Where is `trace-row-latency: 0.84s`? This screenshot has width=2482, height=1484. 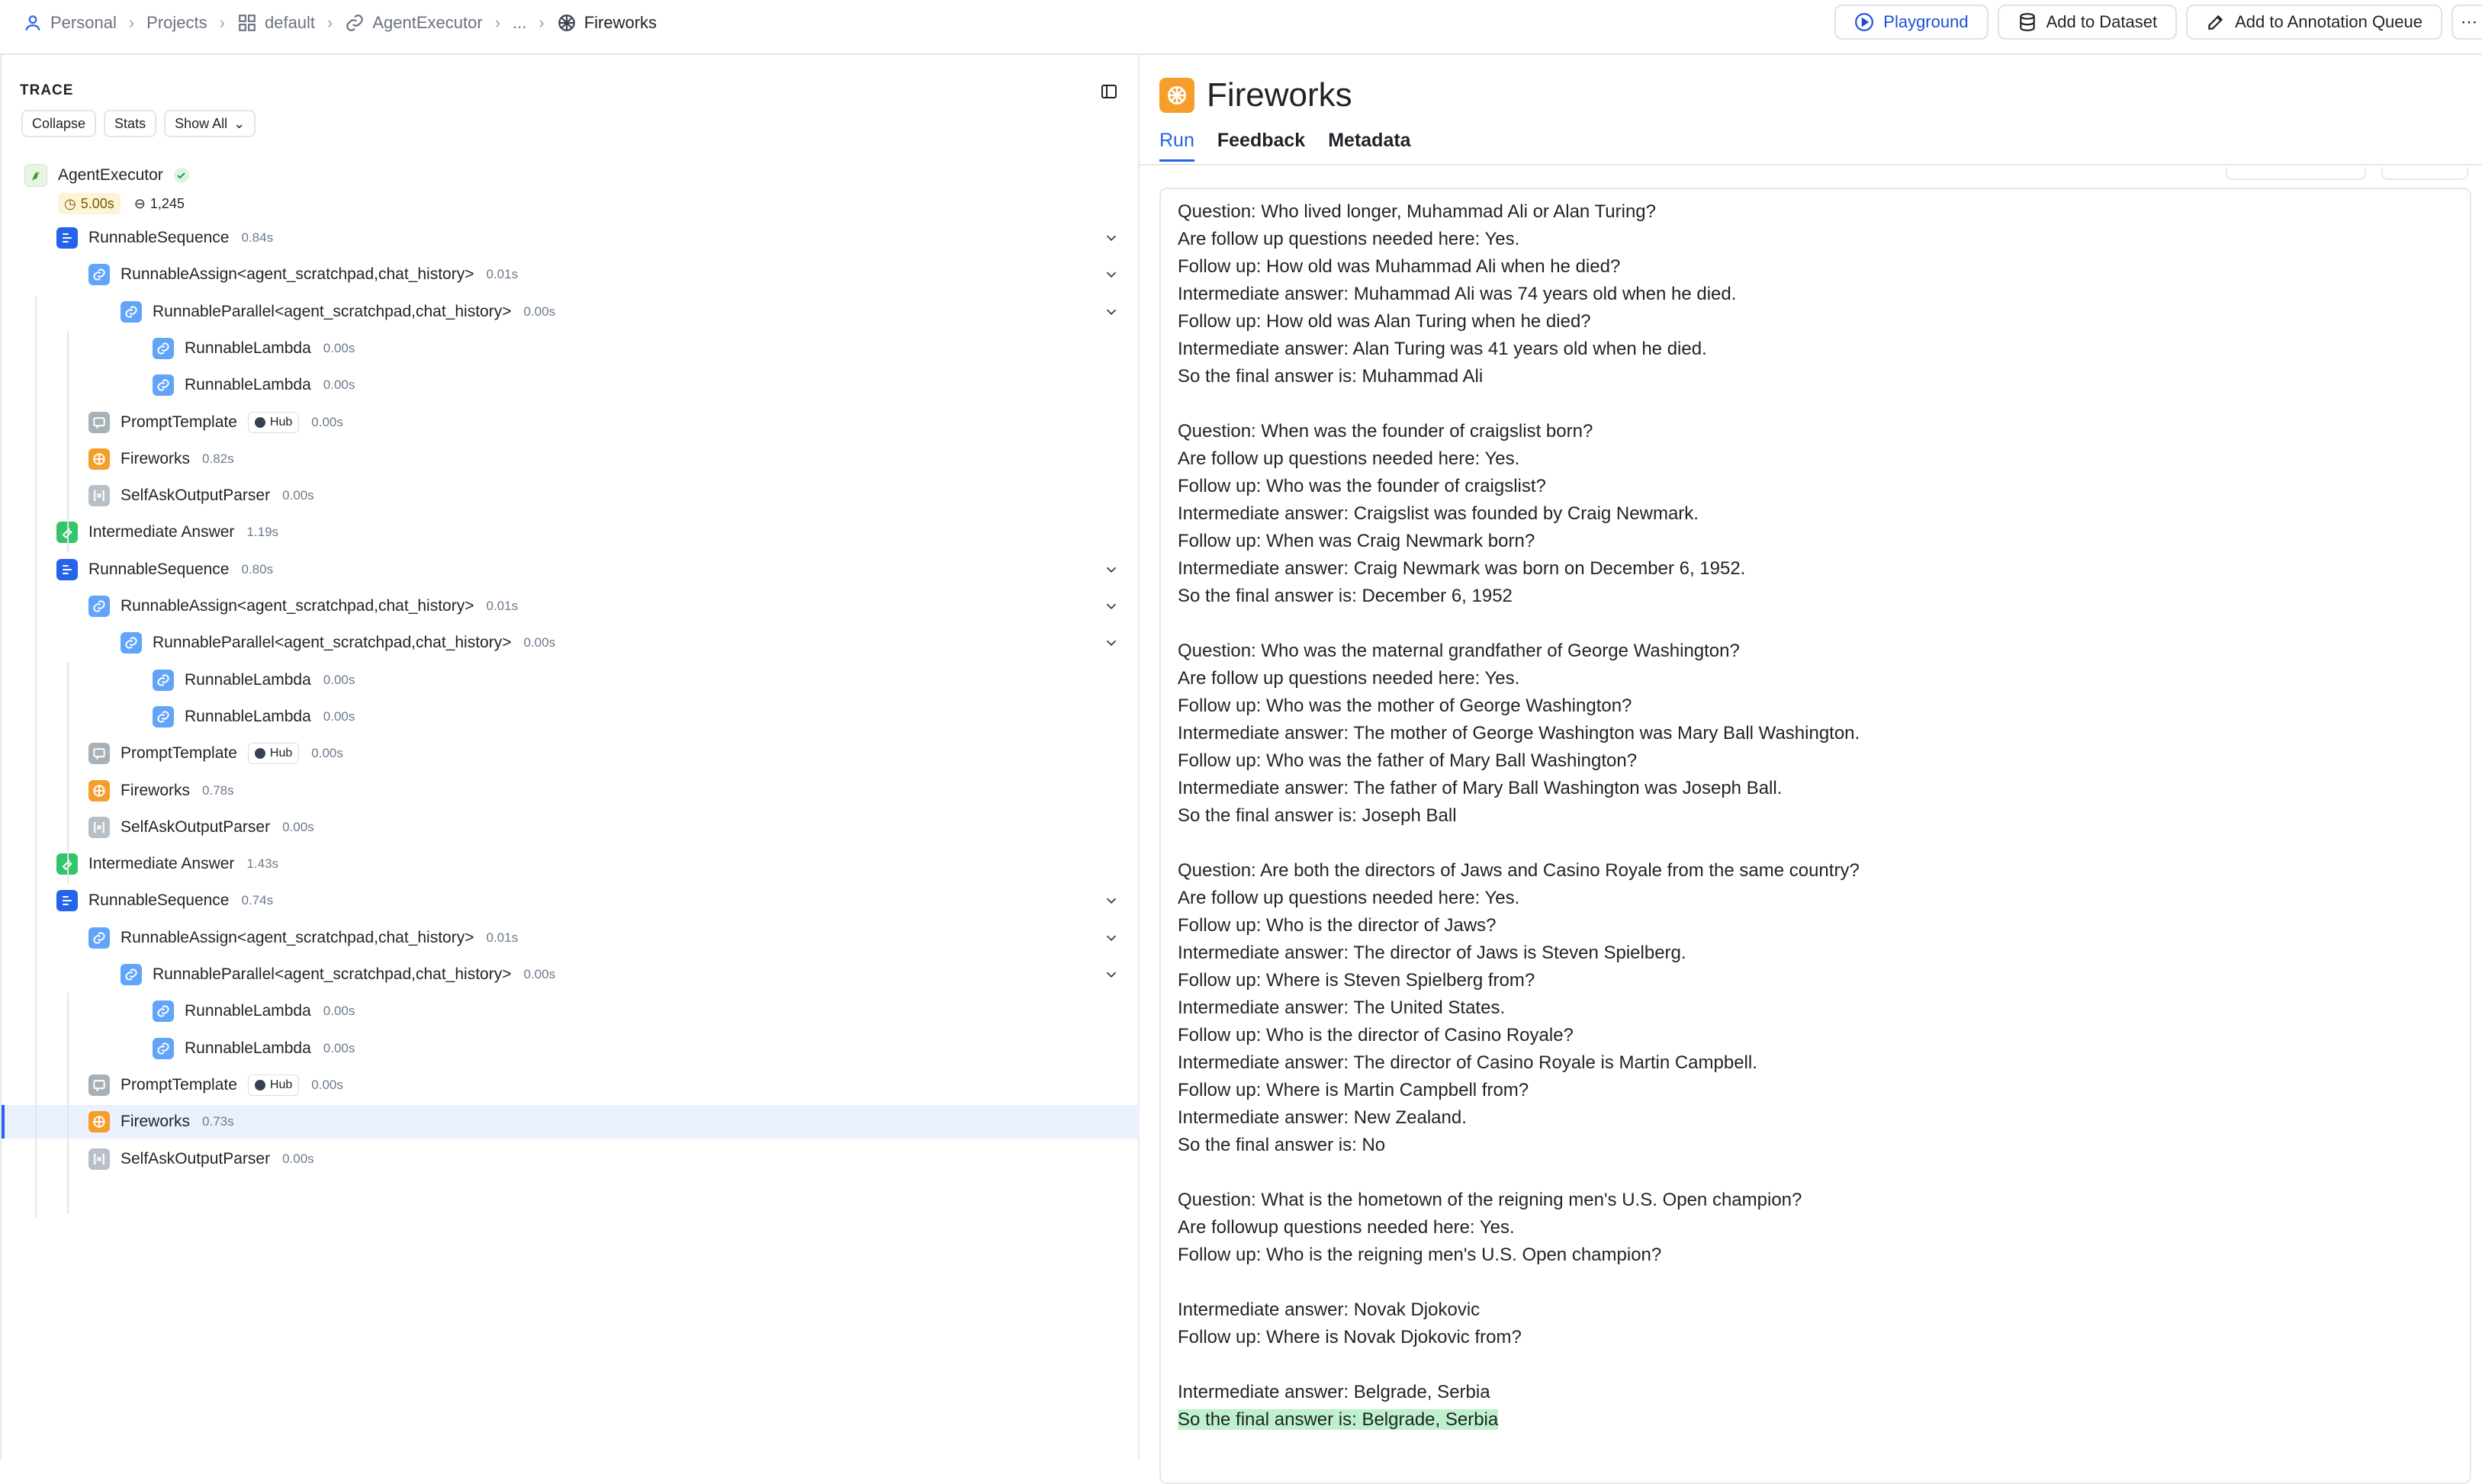 trace-row-latency: 0.84s is located at coordinates (257, 238).